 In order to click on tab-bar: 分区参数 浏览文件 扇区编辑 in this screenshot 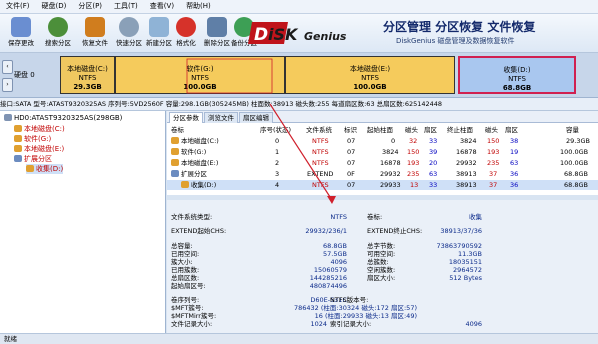, I will do `click(382, 117)`.